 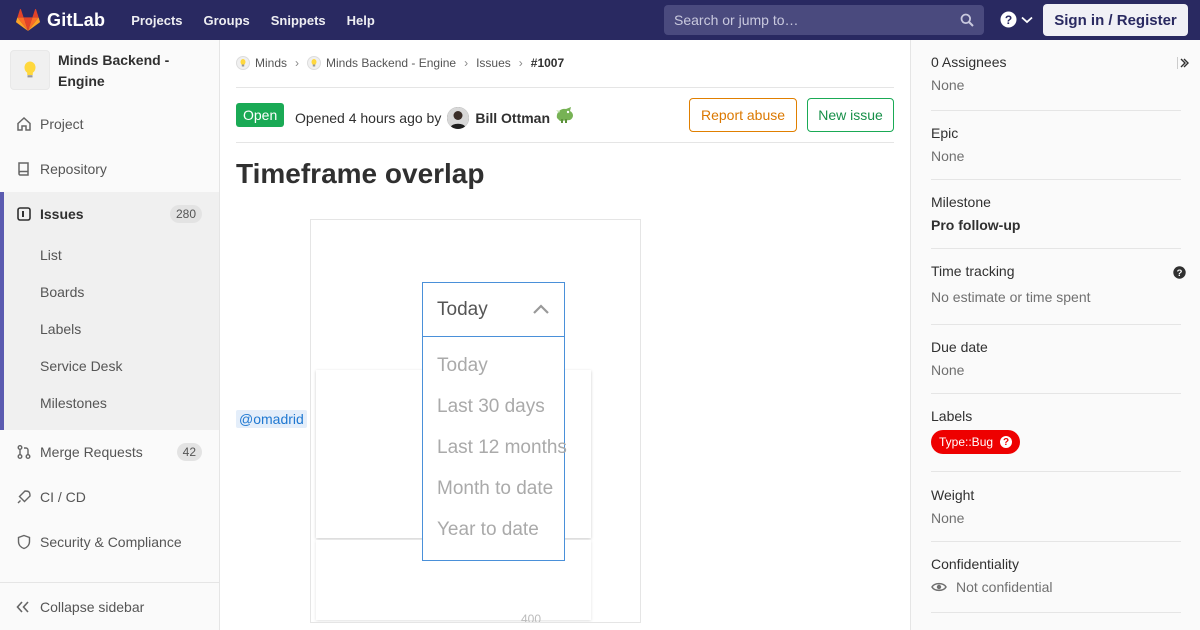 What do you see at coordinates (502, 447) in the screenshot?
I see `dropdown-option: Last 12 months` at bounding box center [502, 447].